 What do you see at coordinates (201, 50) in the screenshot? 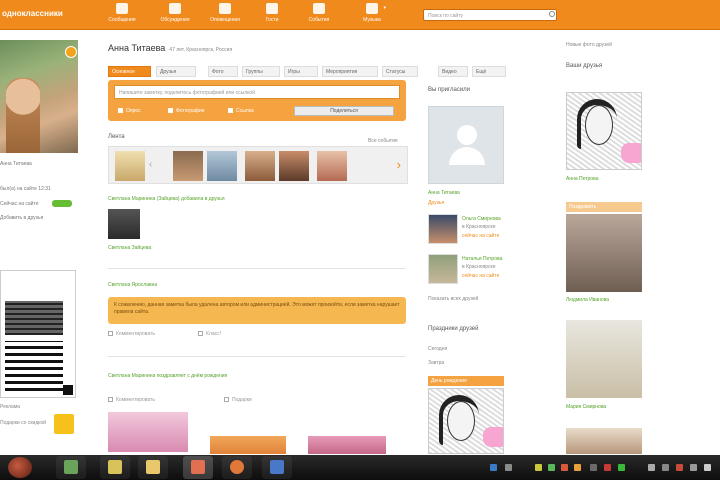
I see `profile-subtitle: 47 лет, Красноярск, Россия` at bounding box center [201, 50].